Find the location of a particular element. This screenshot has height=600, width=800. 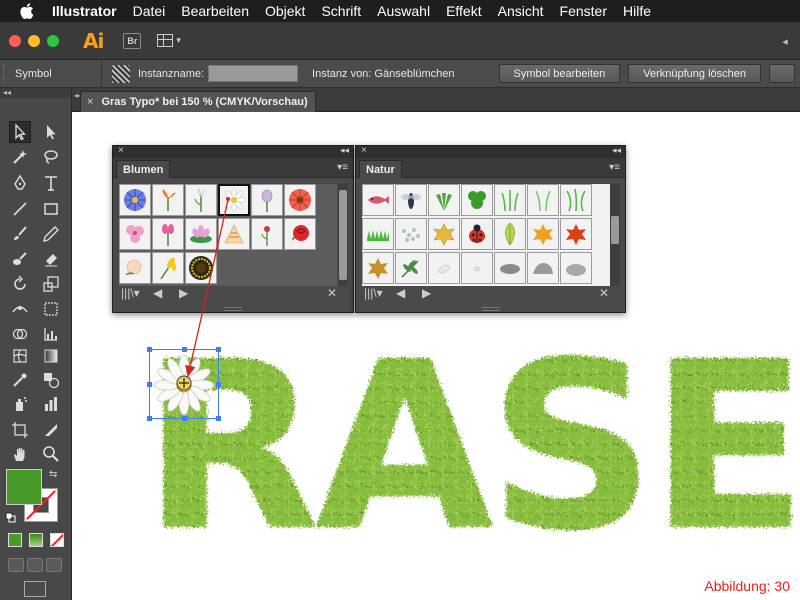

edit-symbol-button: Symbol bearbeiten is located at coordinates (559, 73).